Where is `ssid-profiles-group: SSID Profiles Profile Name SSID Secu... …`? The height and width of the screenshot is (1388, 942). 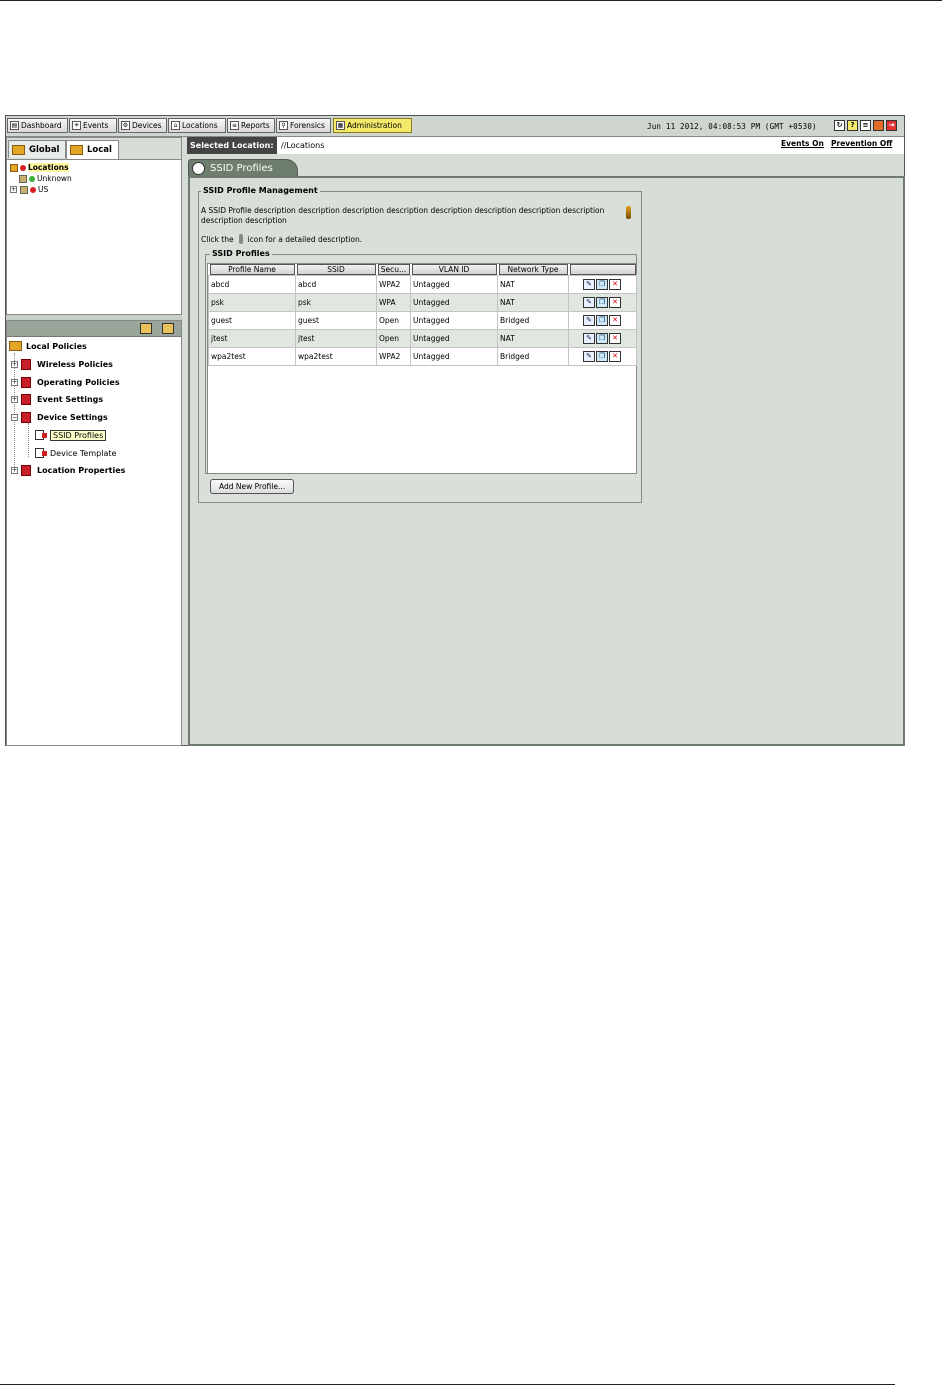 ssid-profiles-group: SSID Profiles Profile Name SSID Secu... … is located at coordinates (421, 361).